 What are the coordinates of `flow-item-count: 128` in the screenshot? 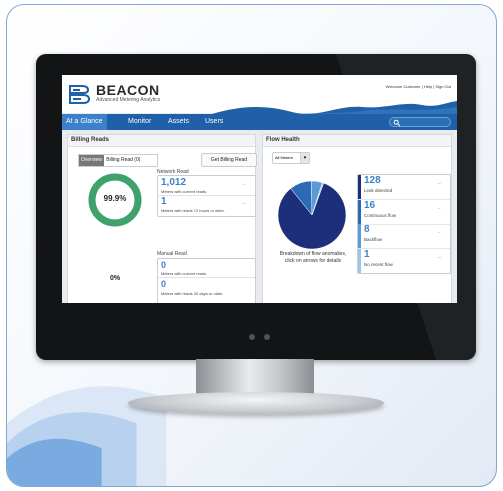 It's located at (372, 180).